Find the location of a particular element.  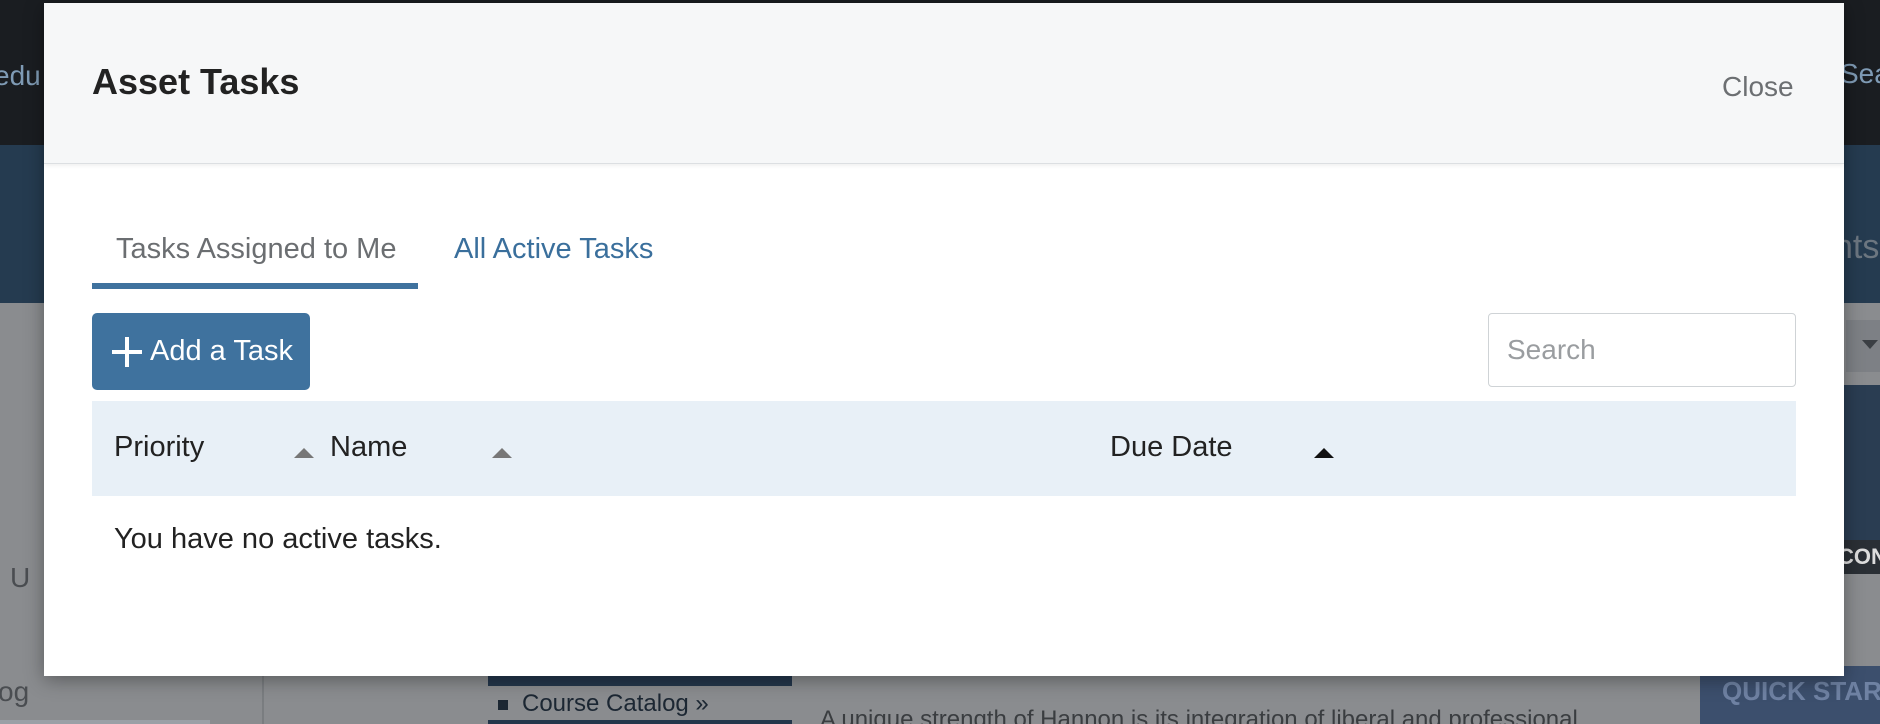

chevron-down-icon is located at coordinates (1870, 344).